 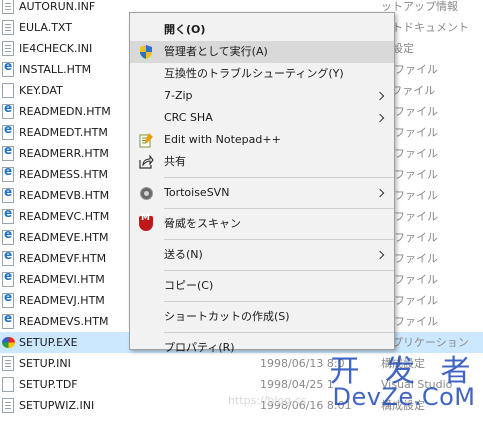 What do you see at coordinates (262, 162) in the screenshot?
I see `menu-item-6: 共有` at bounding box center [262, 162].